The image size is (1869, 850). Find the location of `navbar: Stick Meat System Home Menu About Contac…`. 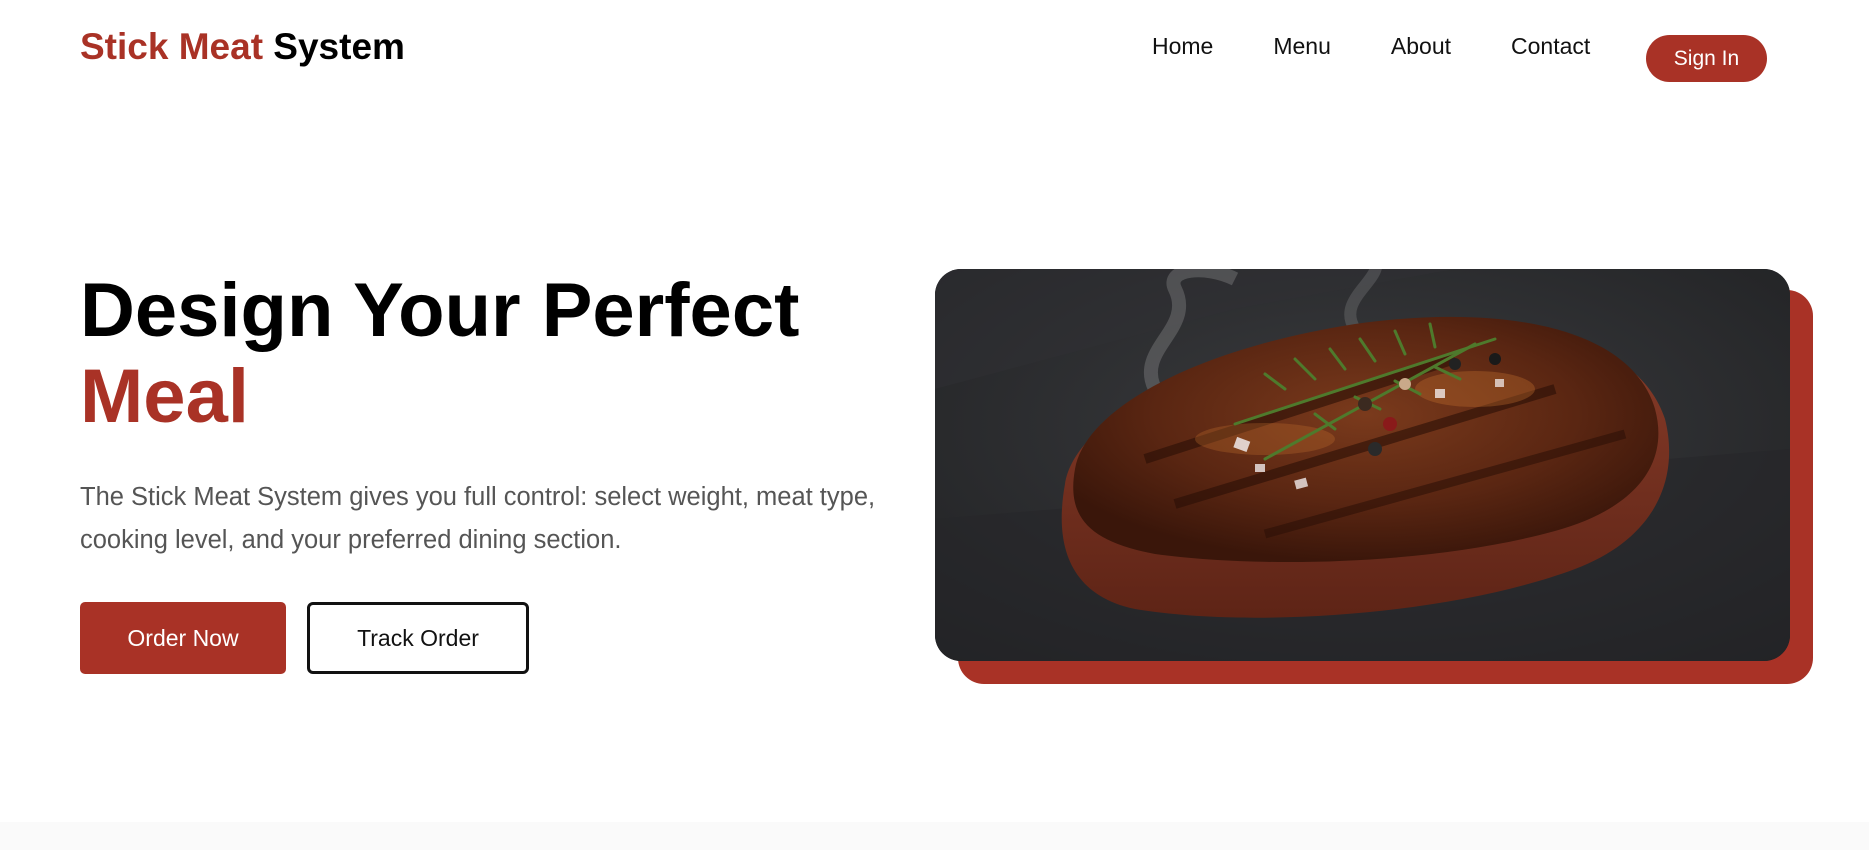

navbar: Stick Meat System Home Menu About Contac… is located at coordinates (934, 55).